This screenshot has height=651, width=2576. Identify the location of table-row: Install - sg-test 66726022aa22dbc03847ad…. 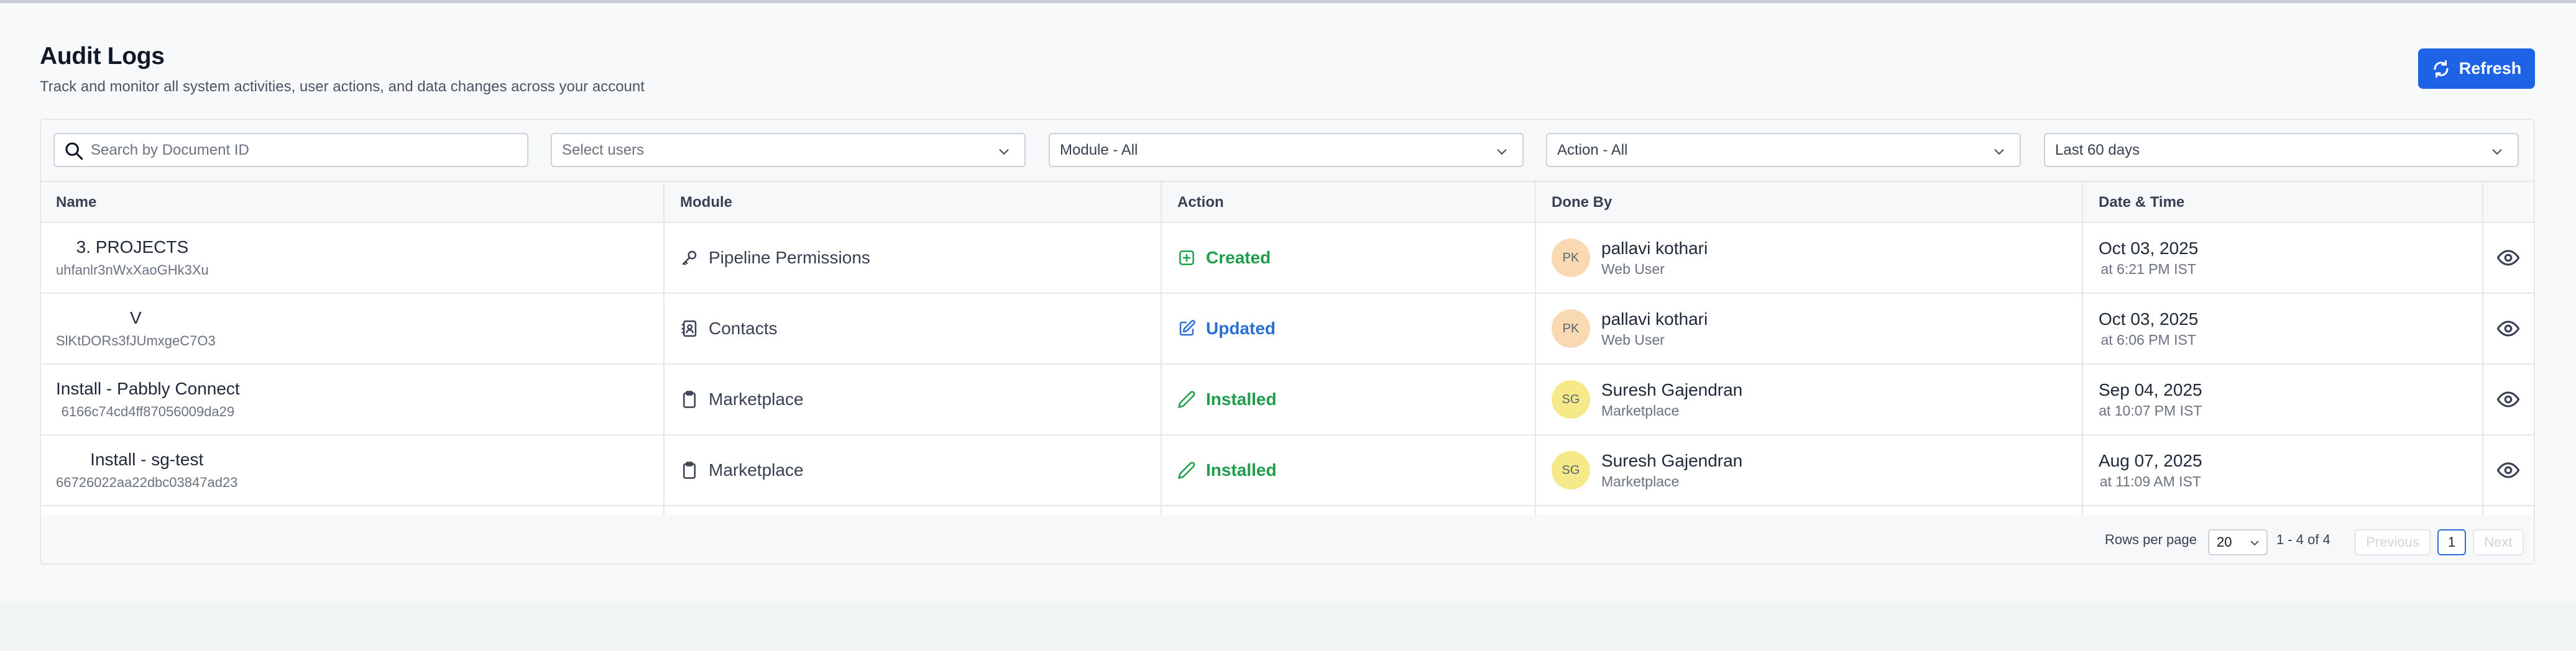
(1287, 471).